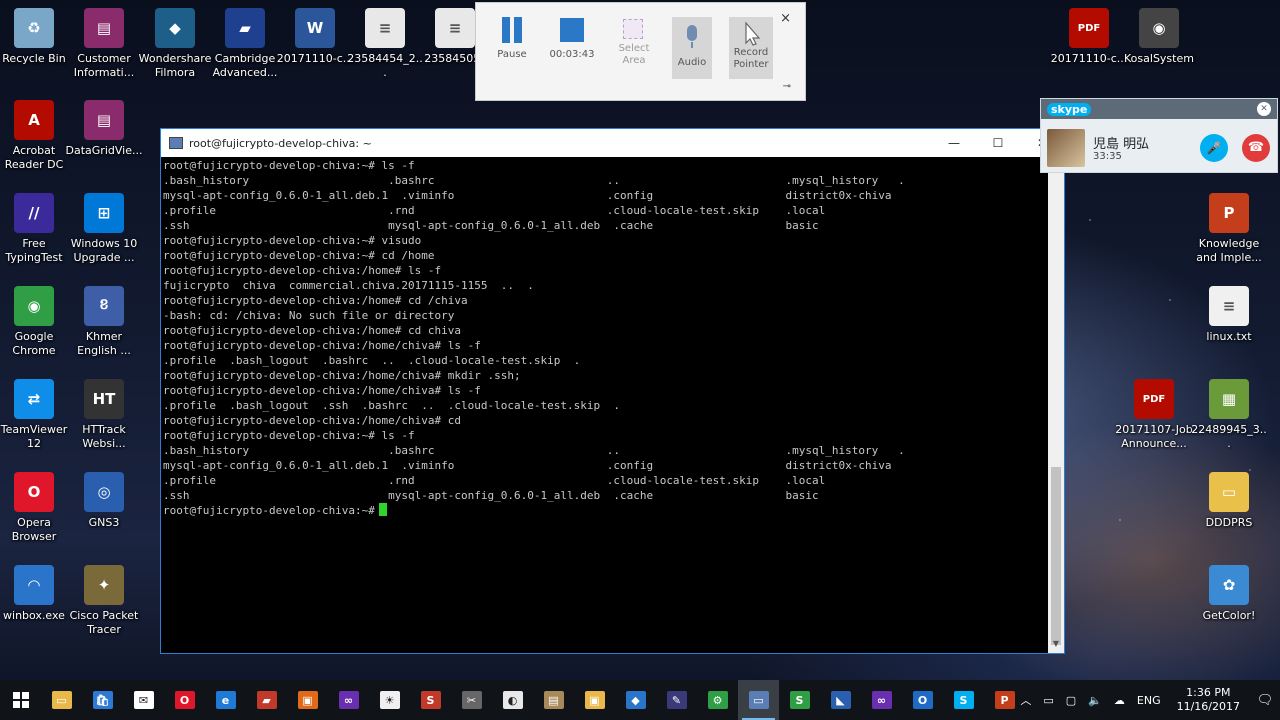 This screenshot has width=1280, height=720. Describe the element at coordinates (1071, 700) in the screenshot. I see `network-icon: ▢` at that location.